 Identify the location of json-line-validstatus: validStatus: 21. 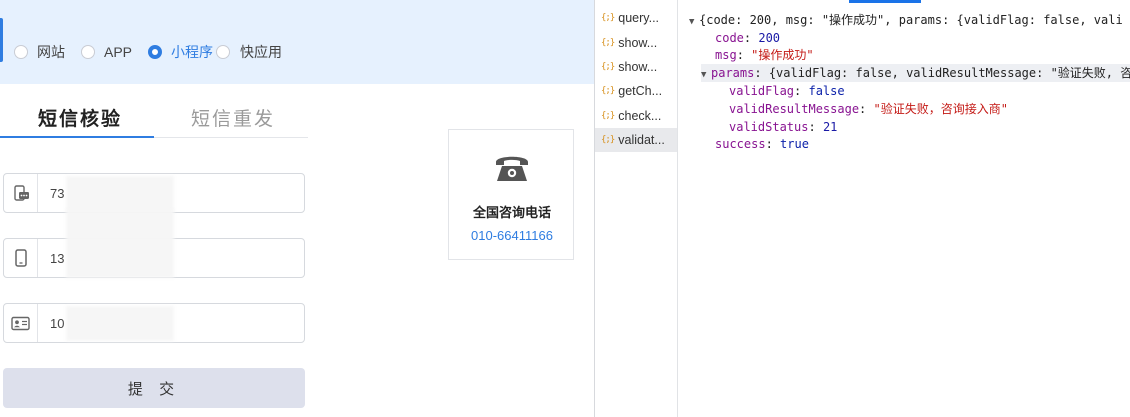
(783, 127).